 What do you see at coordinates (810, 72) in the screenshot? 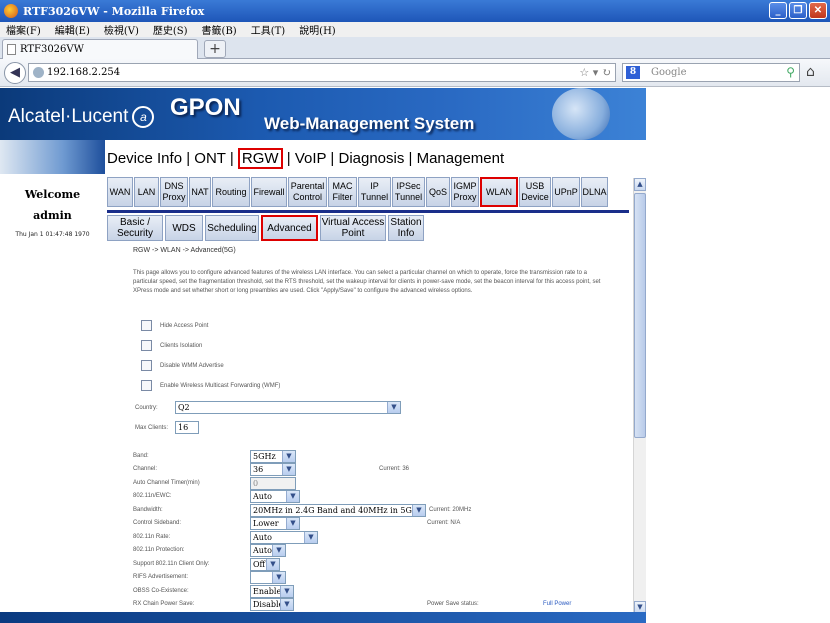
I see `home-icon: ⌂` at bounding box center [810, 72].